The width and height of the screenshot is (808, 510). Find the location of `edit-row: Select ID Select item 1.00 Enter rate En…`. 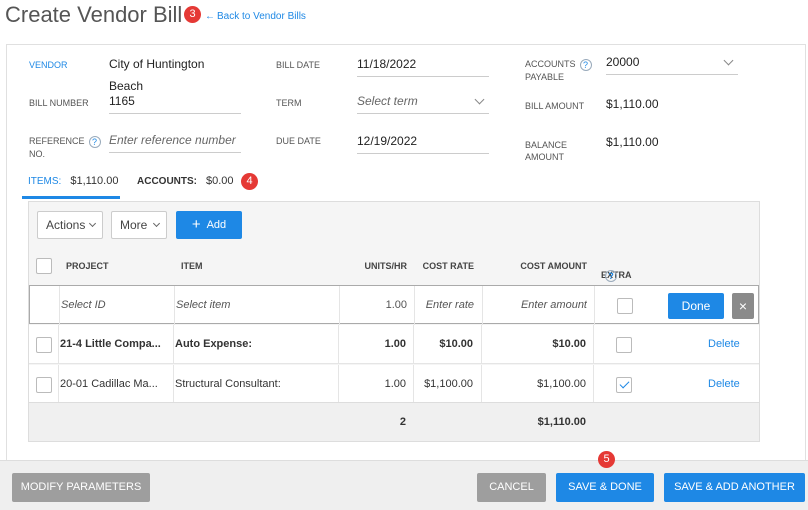

edit-row: Select ID Select item 1.00 Enter rate En… is located at coordinates (394, 305).